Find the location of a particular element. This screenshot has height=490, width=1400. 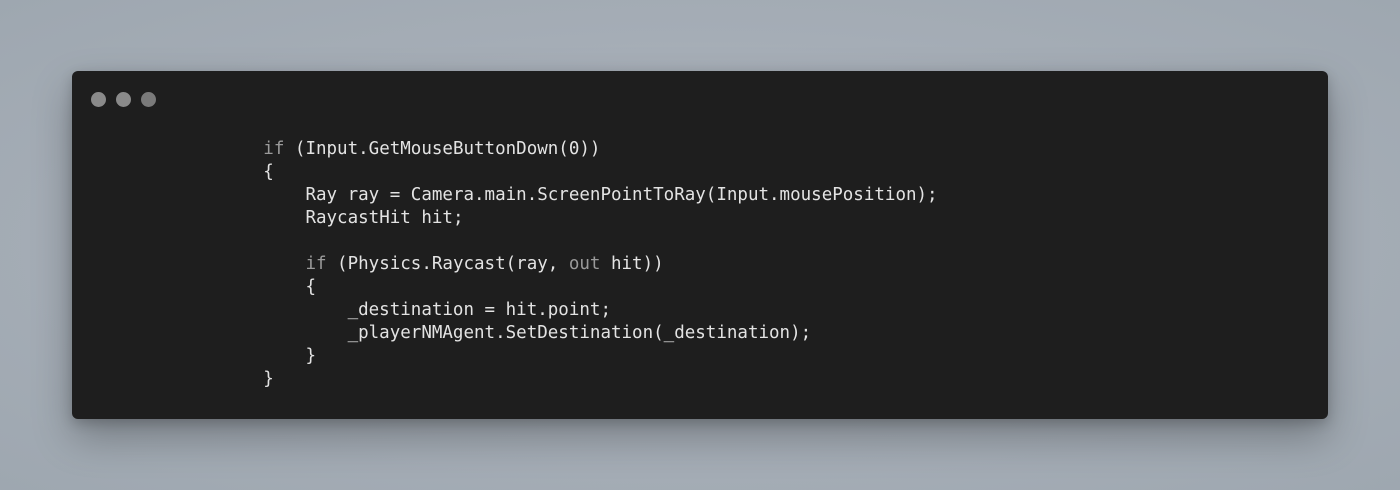

code-line: _destination = hit.point; is located at coordinates (558, 310).